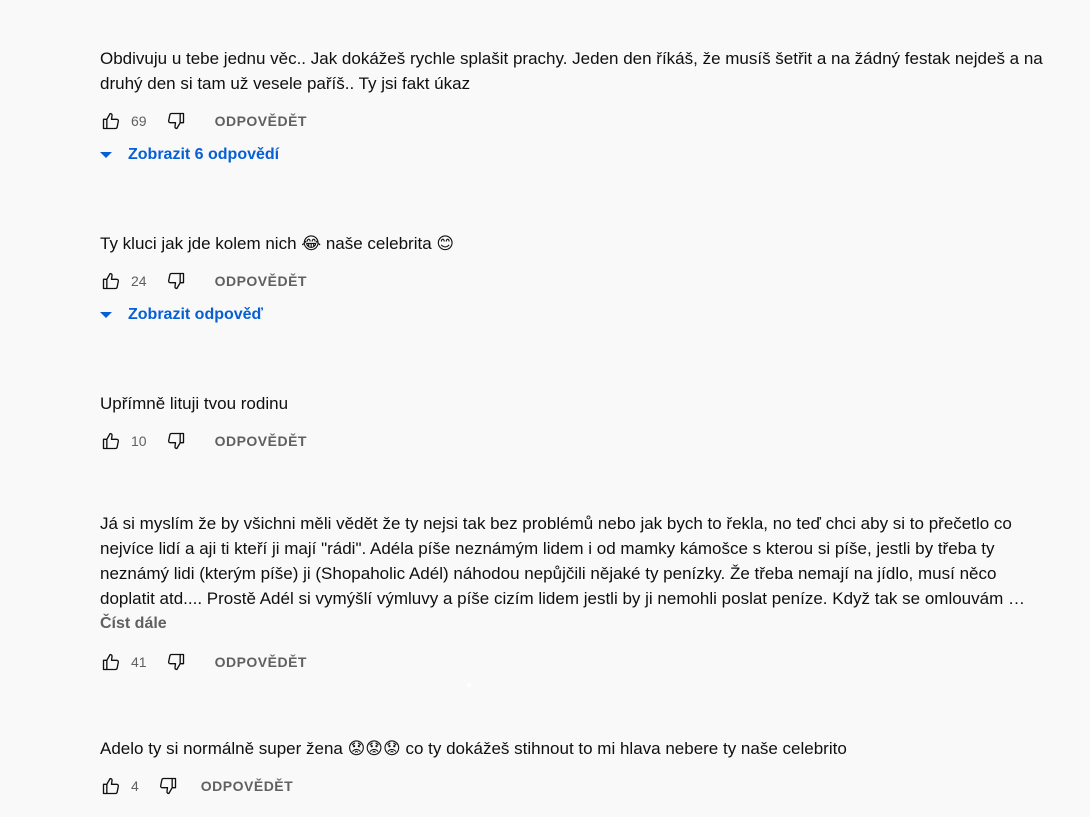 This screenshot has width=1090, height=817. What do you see at coordinates (575, 281) in the screenshot?
I see `comment-actions: 24 ODPOVĚDĚT` at bounding box center [575, 281].